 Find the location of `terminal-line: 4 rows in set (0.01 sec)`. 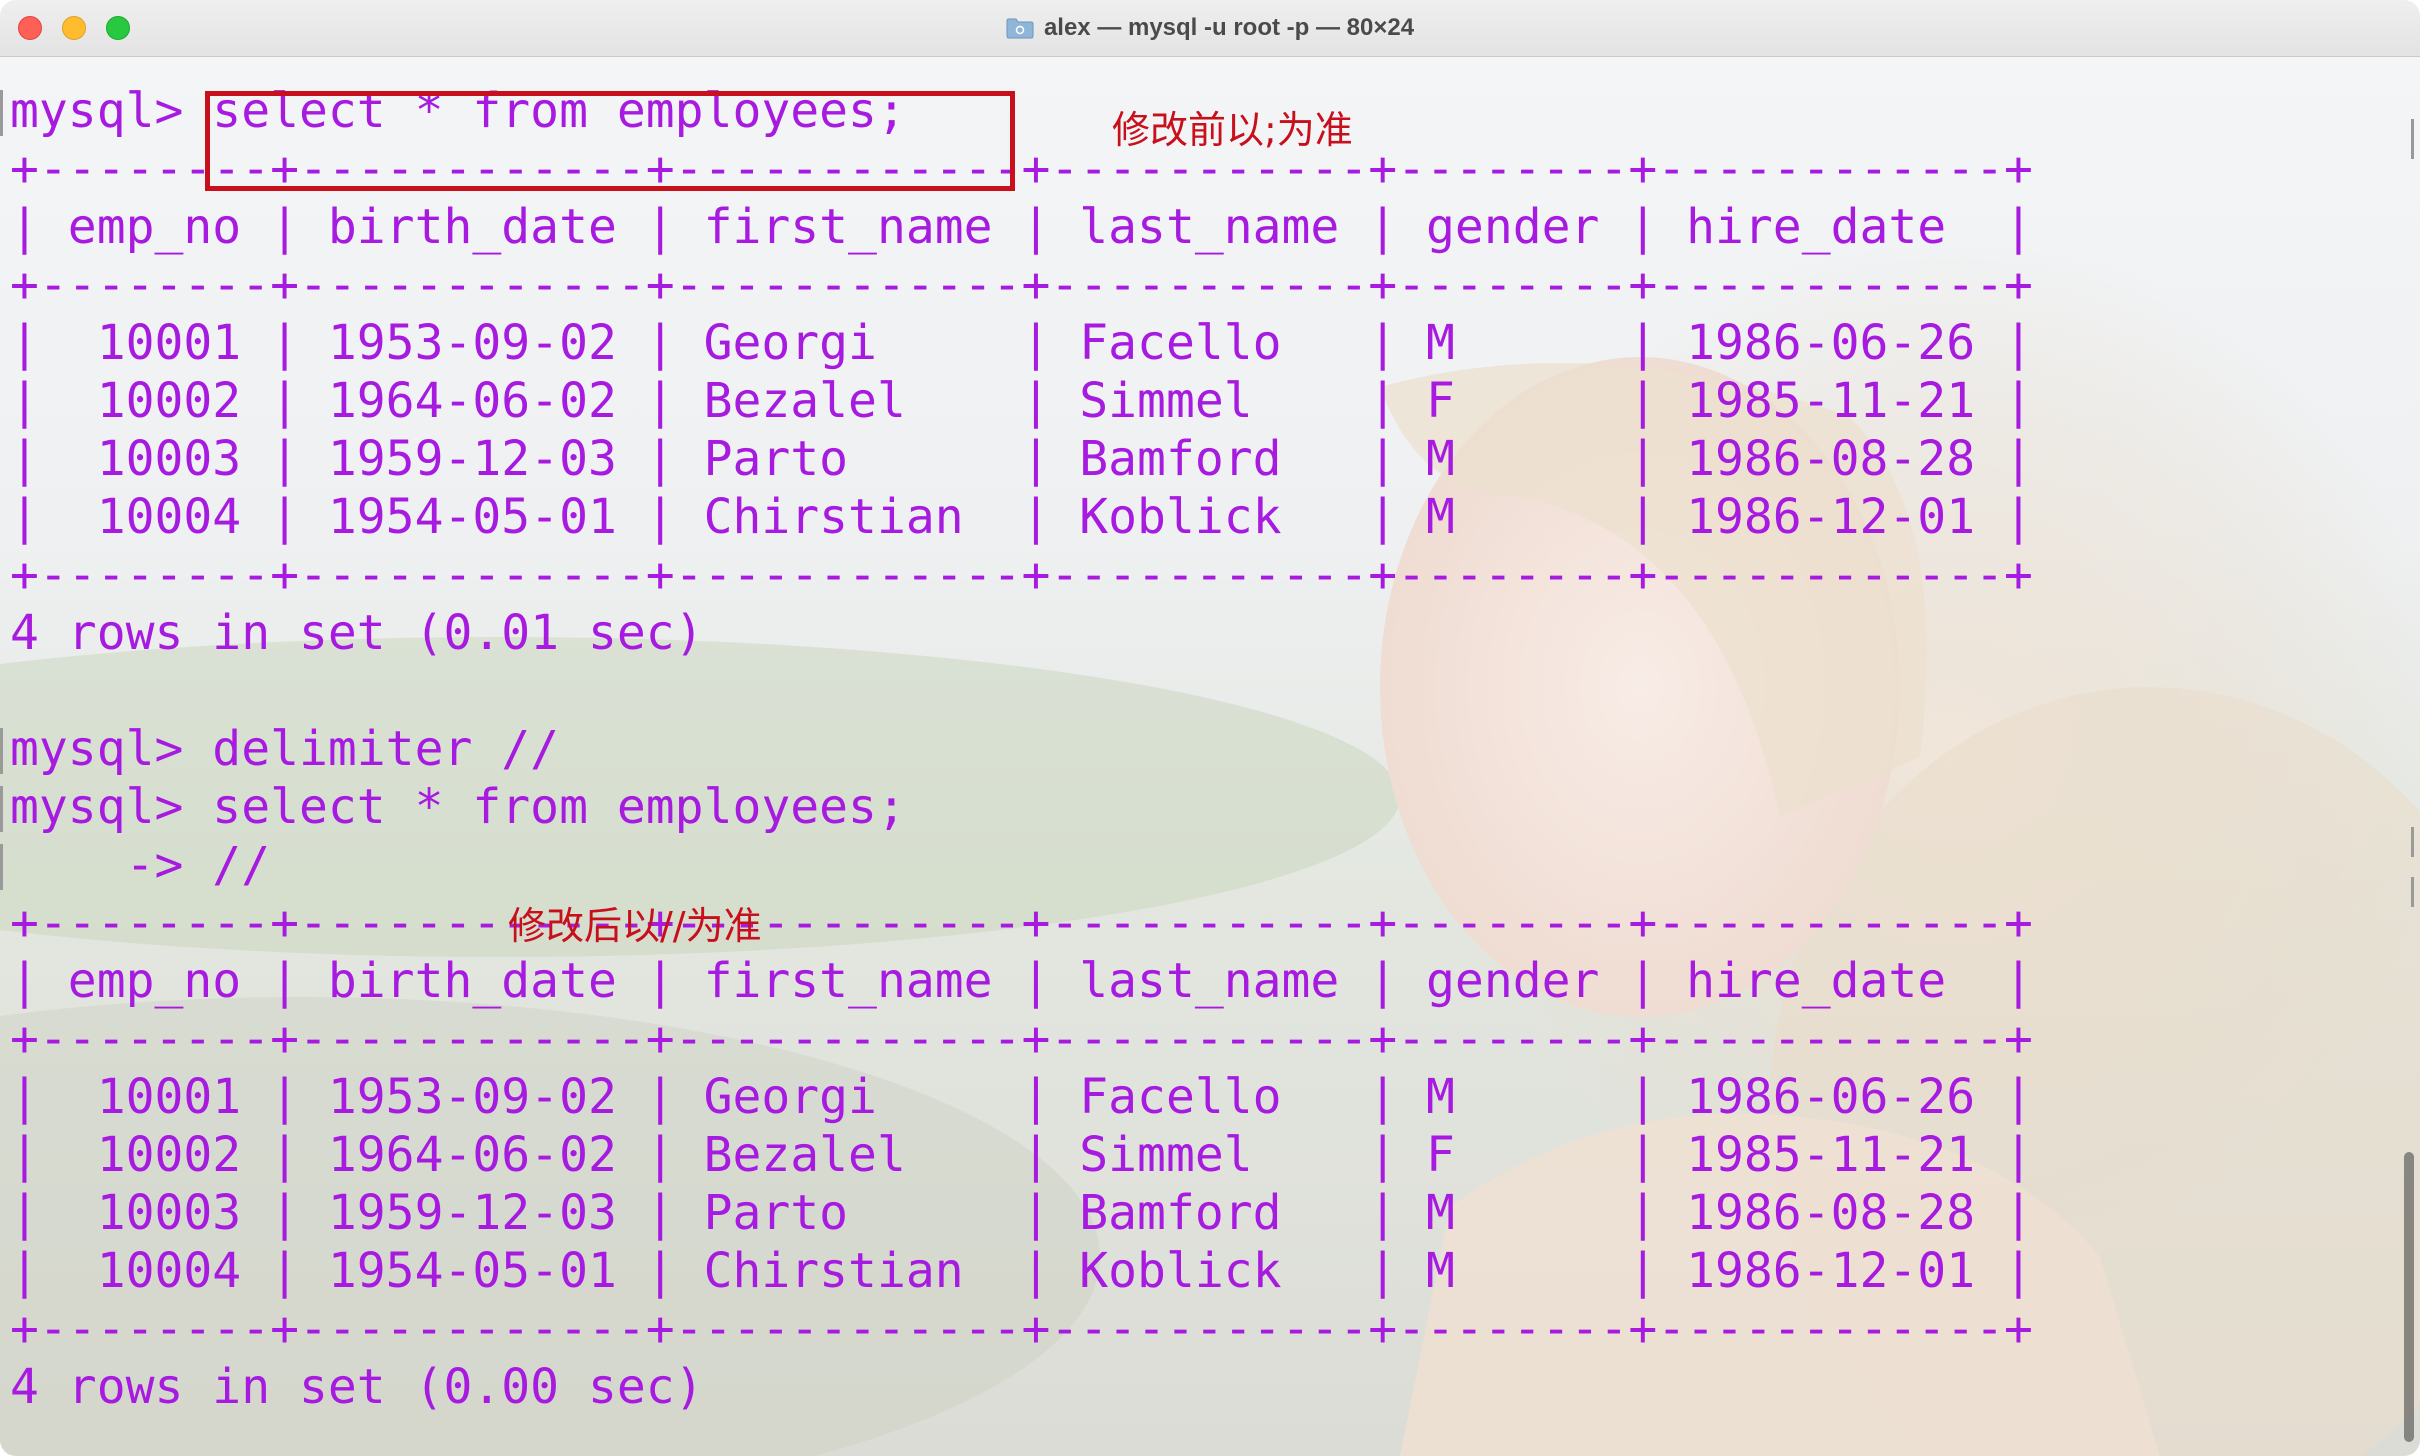

terminal-line: 4 rows in set (0.01 sec) is located at coordinates (357, 633).